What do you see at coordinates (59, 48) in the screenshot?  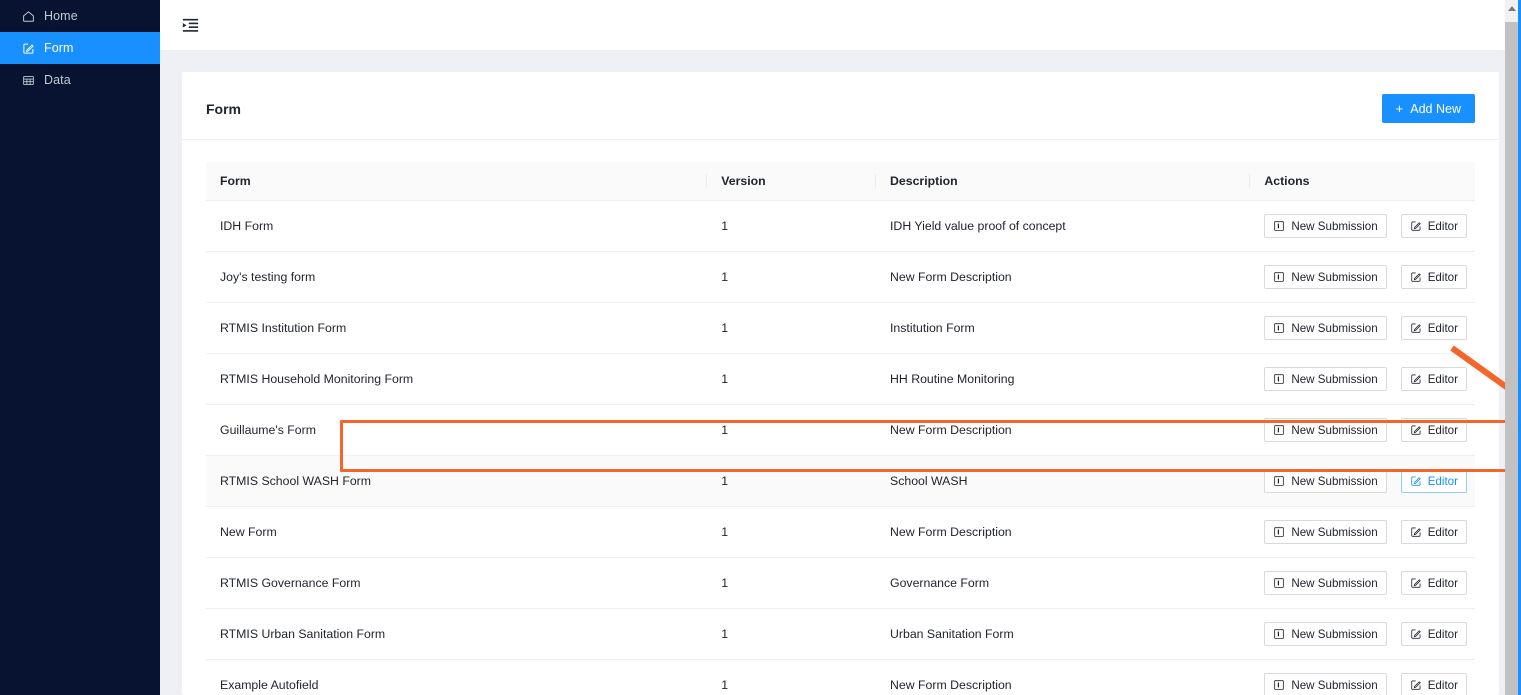 I see `sidebar-item-label: Form` at bounding box center [59, 48].